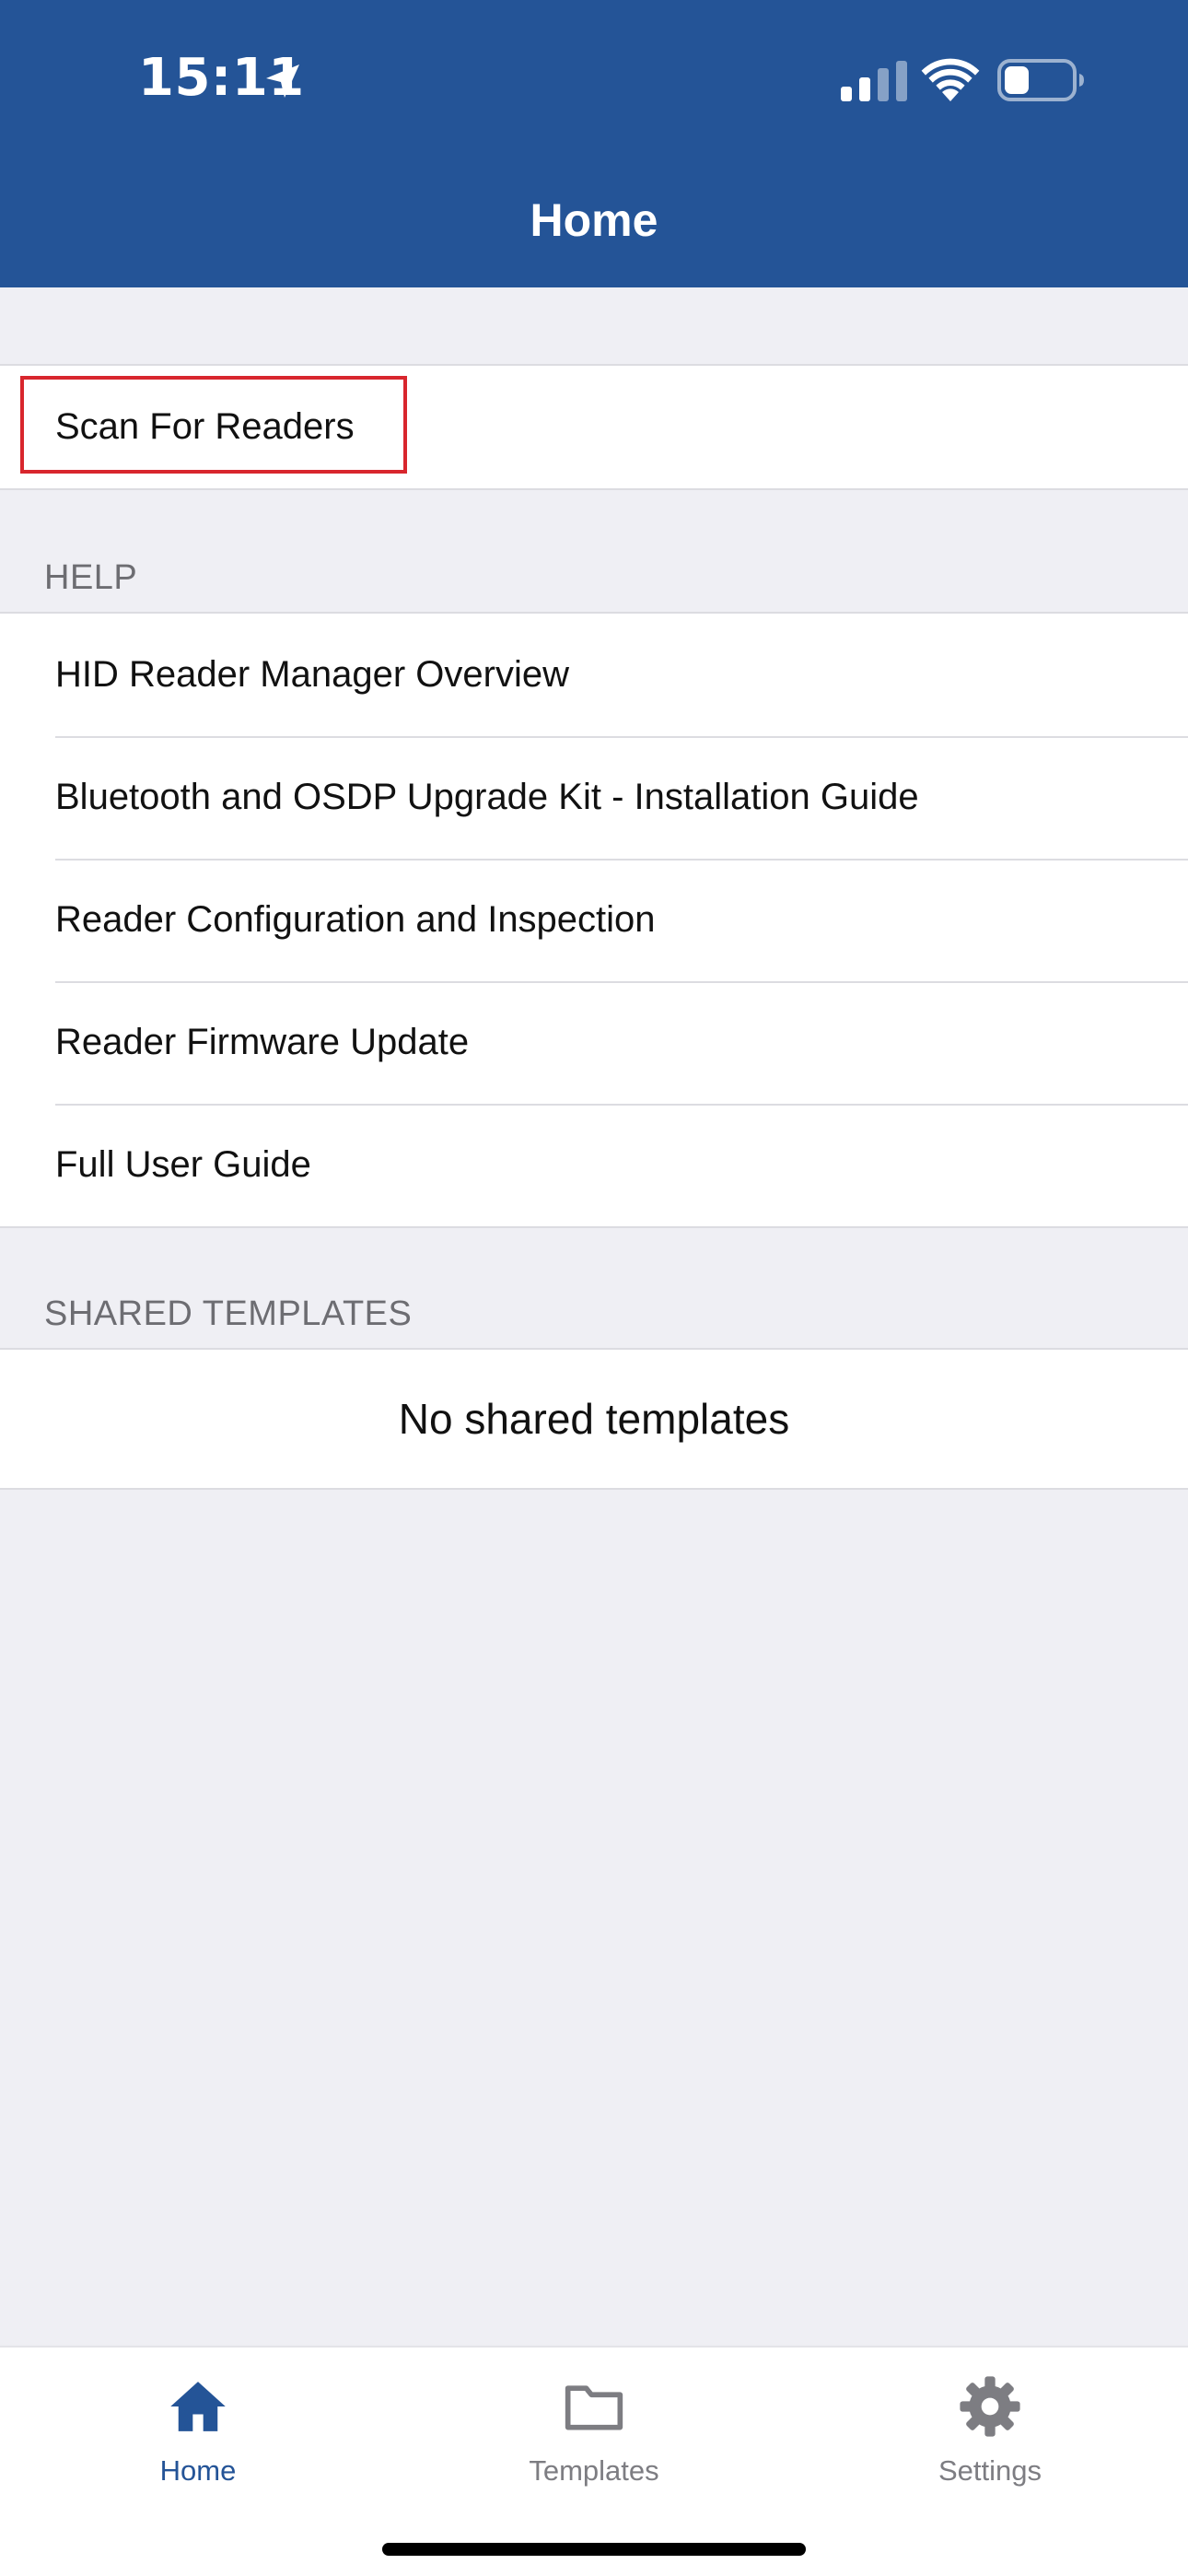 This screenshot has height=2576, width=1188. What do you see at coordinates (594, 2549) in the screenshot?
I see `home-indicator` at bounding box center [594, 2549].